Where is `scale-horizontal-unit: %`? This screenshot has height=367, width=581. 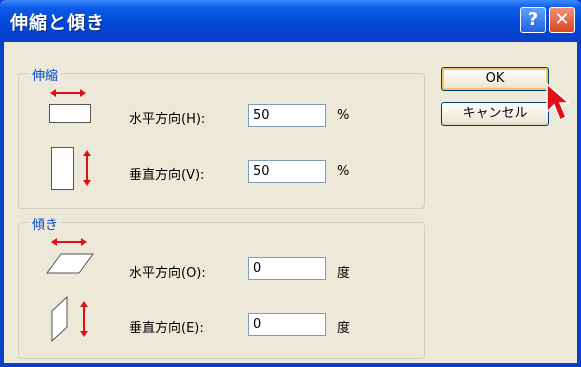 scale-horizontal-unit: % is located at coordinates (343, 115).